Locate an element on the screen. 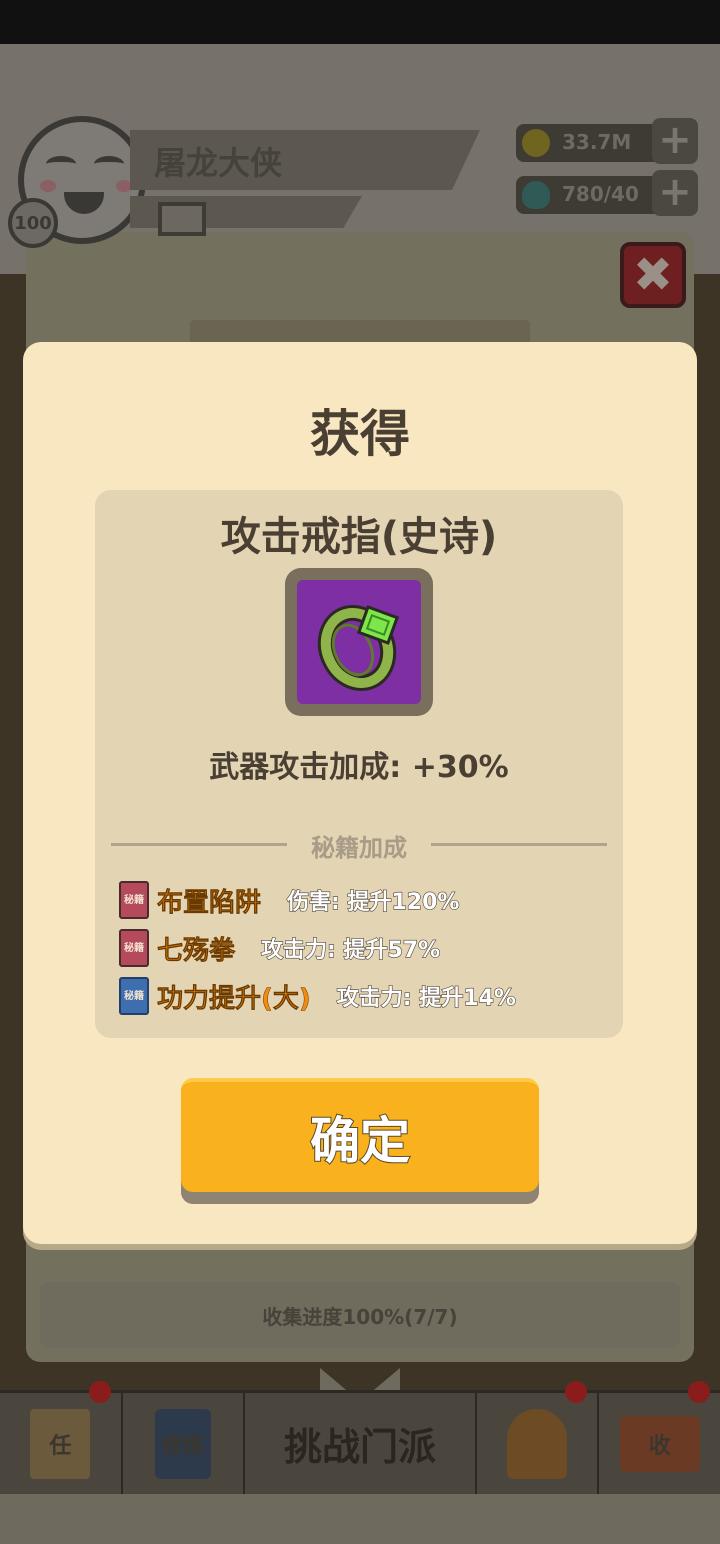 This screenshot has height=1544, width=720. nav-equipment is located at coordinates (538, 1437).